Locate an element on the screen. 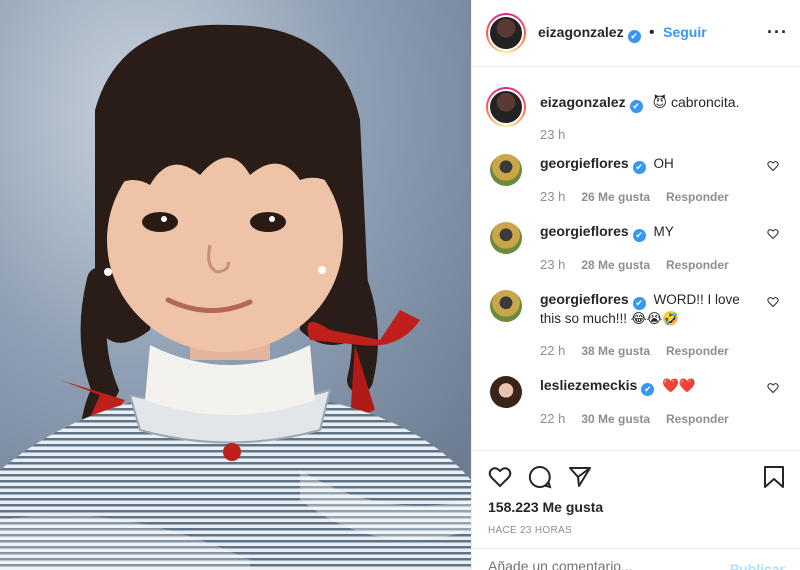 This screenshot has height=570, width=800. comment-meta: 22 h 38 Me gusta Responder is located at coordinates (645, 351).